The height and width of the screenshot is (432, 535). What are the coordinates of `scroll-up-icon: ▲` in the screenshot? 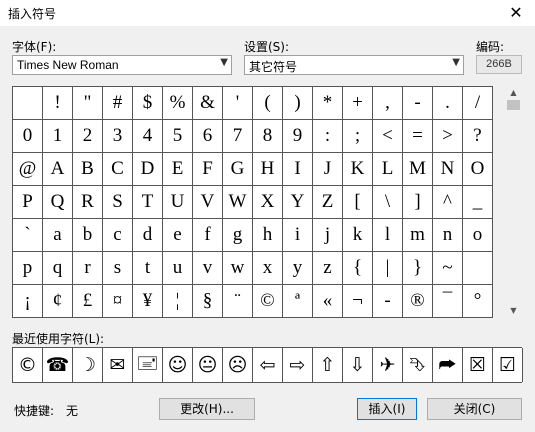 It's located at (513, 93).